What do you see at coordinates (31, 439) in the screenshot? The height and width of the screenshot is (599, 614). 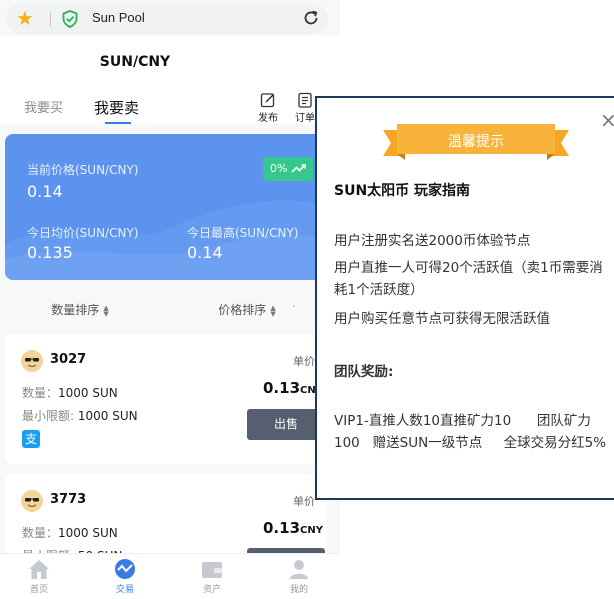 I see `alipay-icon: 支` at bounding box center [31, 439].